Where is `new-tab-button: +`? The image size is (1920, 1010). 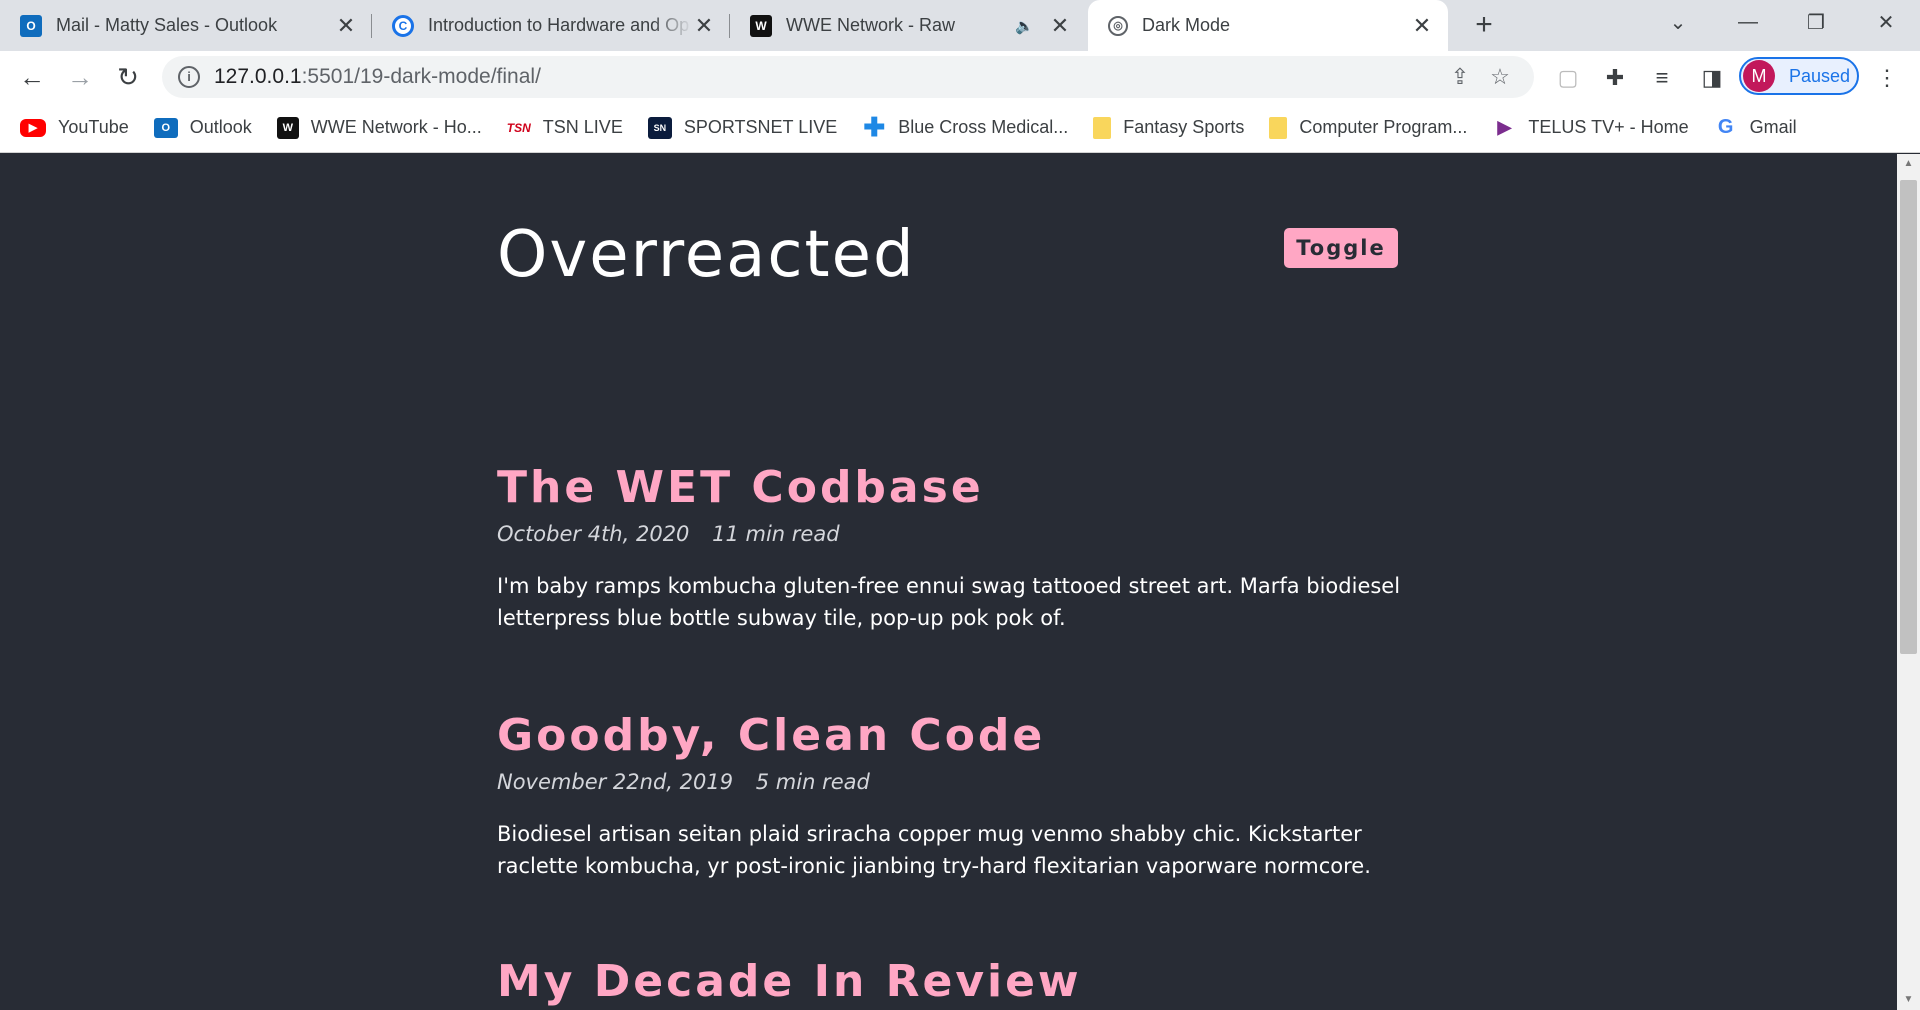 new-tab-button: + is located at coordinates (1484, 26).